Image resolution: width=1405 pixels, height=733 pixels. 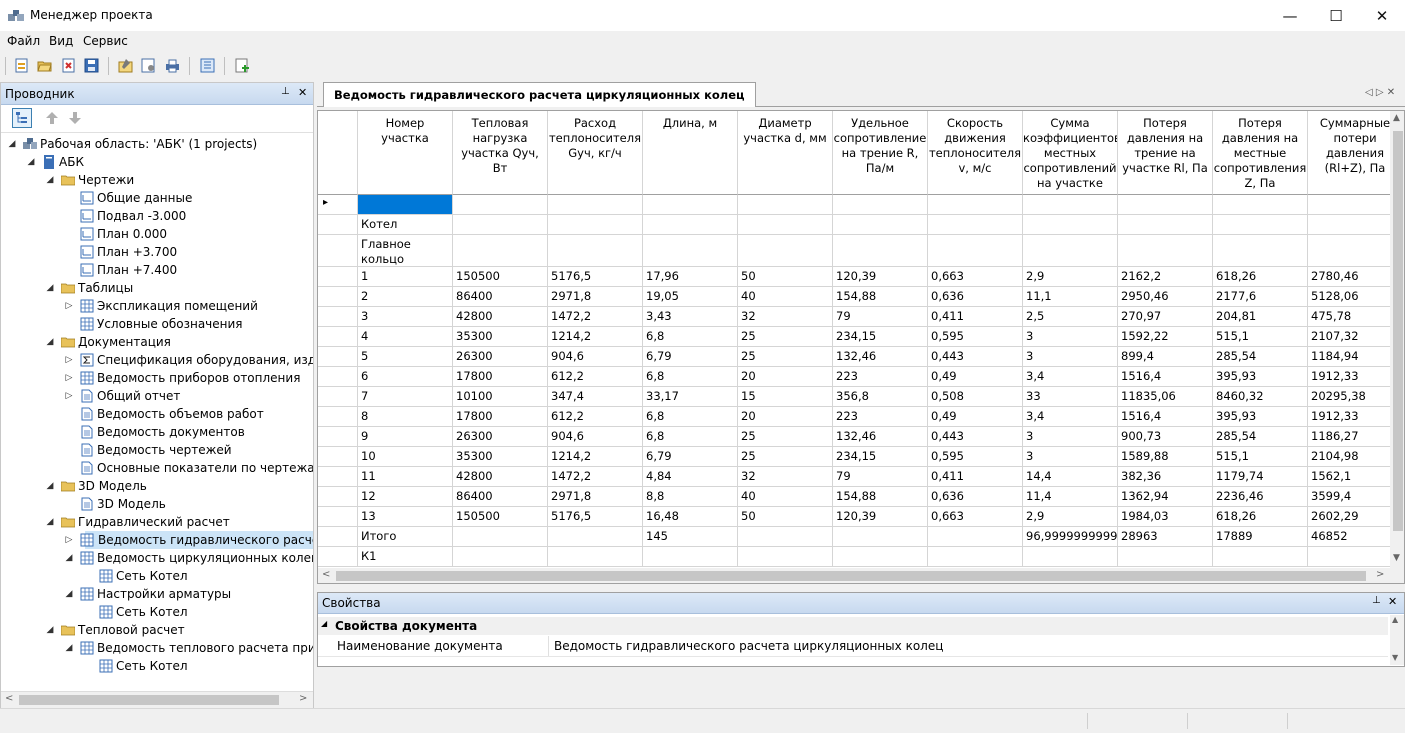 What do you see at coordinates (1349, 537) in the screenshot?
I see `table-cell: 46852` at bounding box center [1349, 537].